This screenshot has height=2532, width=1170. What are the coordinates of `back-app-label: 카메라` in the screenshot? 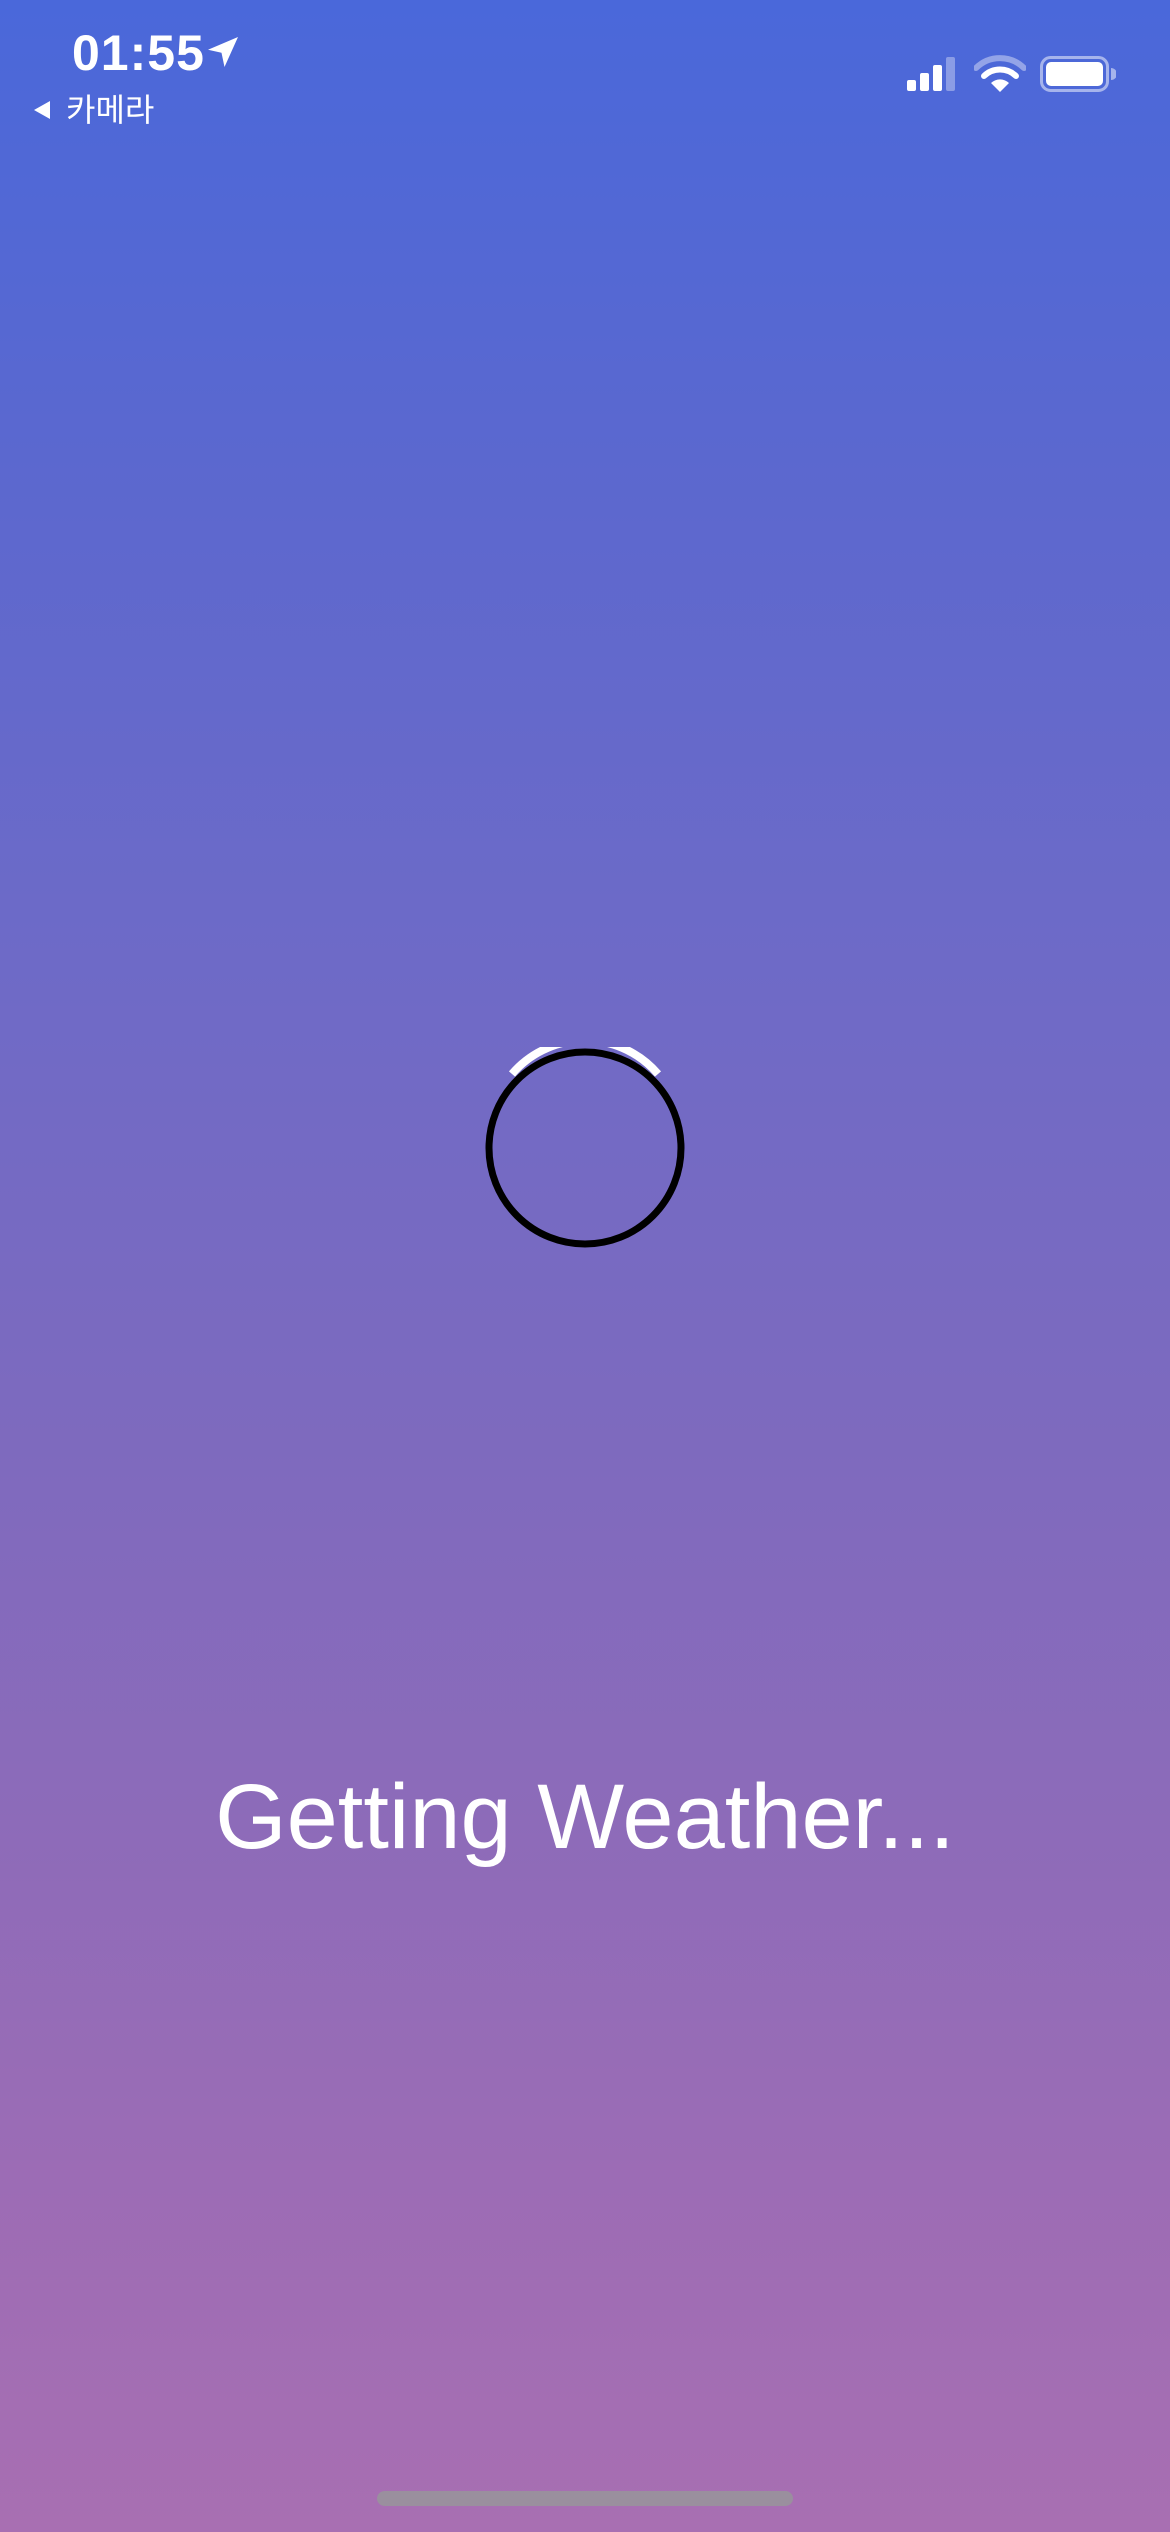 It's located at (110, 110).